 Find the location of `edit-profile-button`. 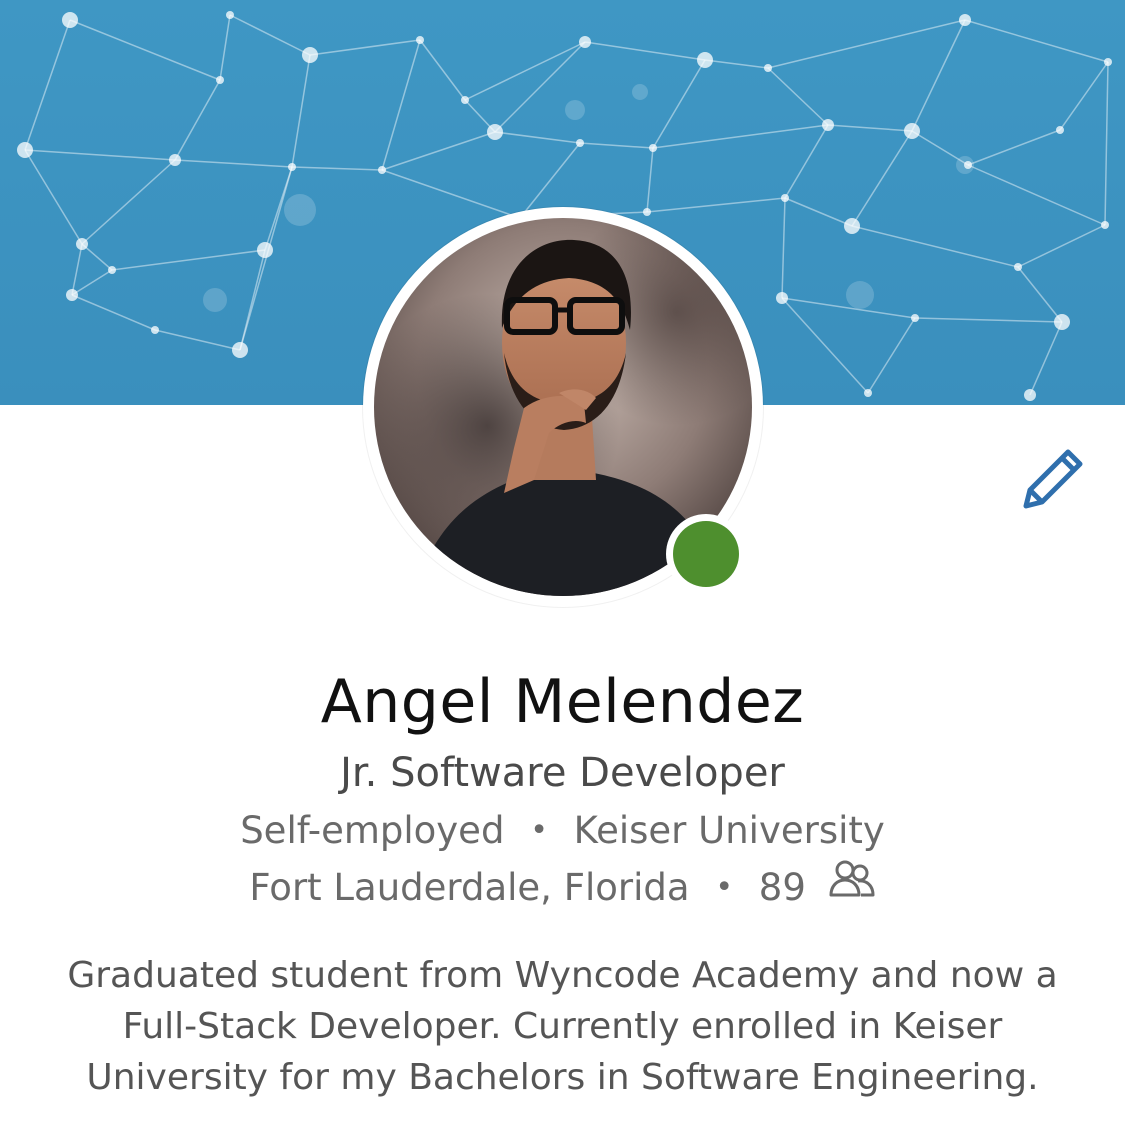

edit-profile-button is located at coordinates (1053, 479).